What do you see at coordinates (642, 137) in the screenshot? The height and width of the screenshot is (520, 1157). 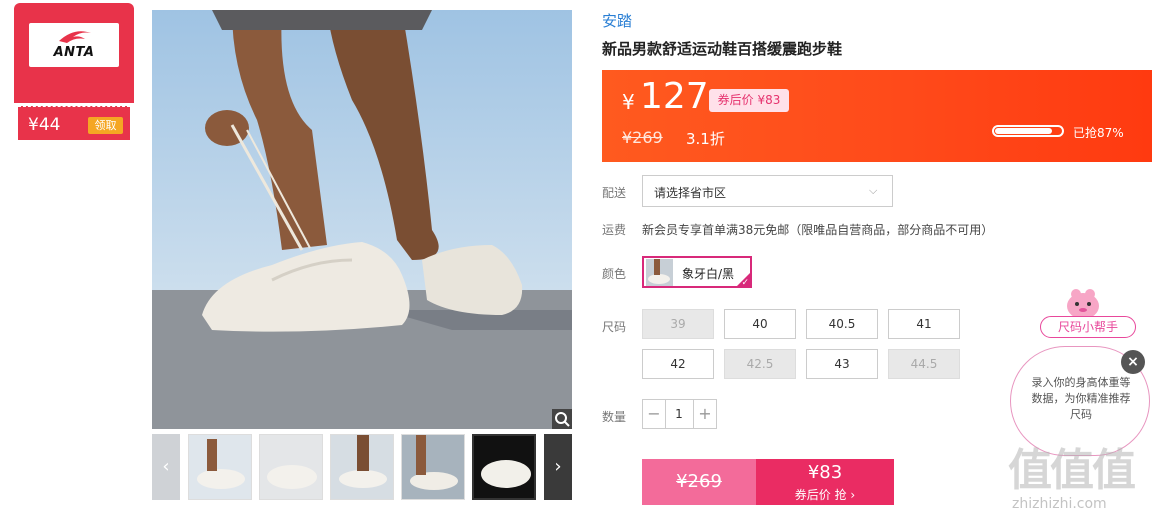 I see `original-price: ¥269` at bounding box center [642, 137].